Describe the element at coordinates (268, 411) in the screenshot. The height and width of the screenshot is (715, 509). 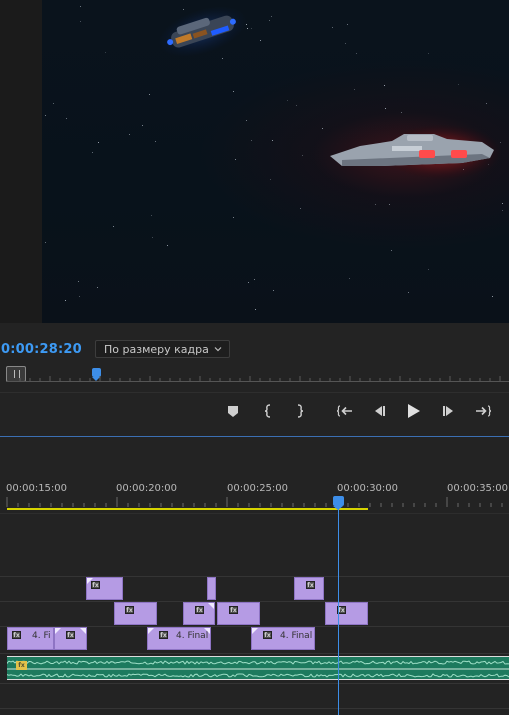
I see `mark-in-icon` at that location.